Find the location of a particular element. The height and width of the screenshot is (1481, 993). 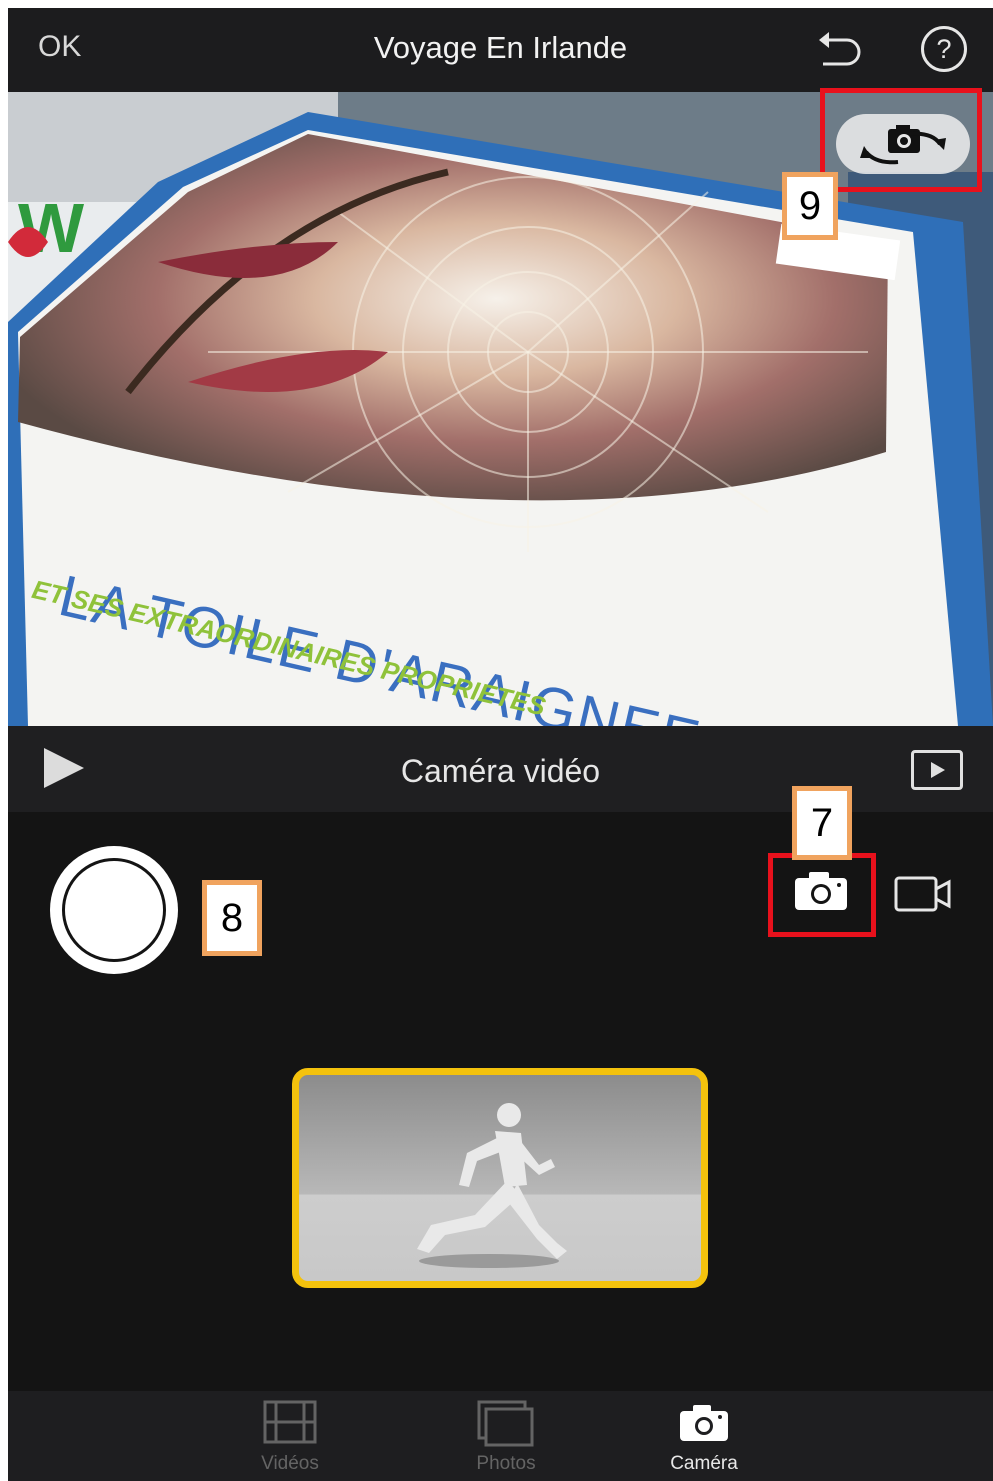

clip-thumbnail is located at coordinates (500, 1178).